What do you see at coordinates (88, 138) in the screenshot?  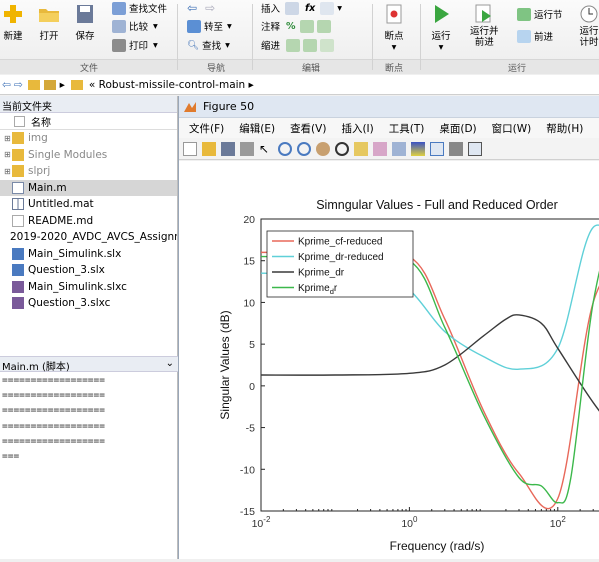 I see `file-row: ⊞ img` at bounding box center [88, 138].